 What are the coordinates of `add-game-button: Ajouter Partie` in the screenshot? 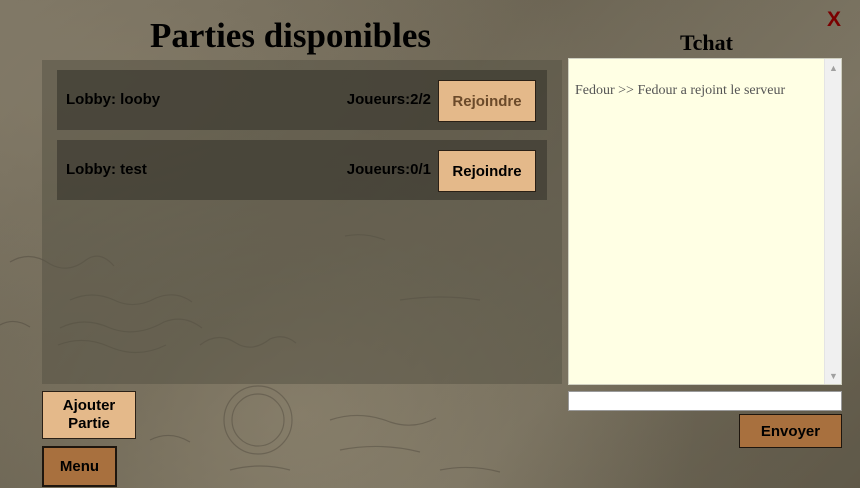 It's located at (89, 415).